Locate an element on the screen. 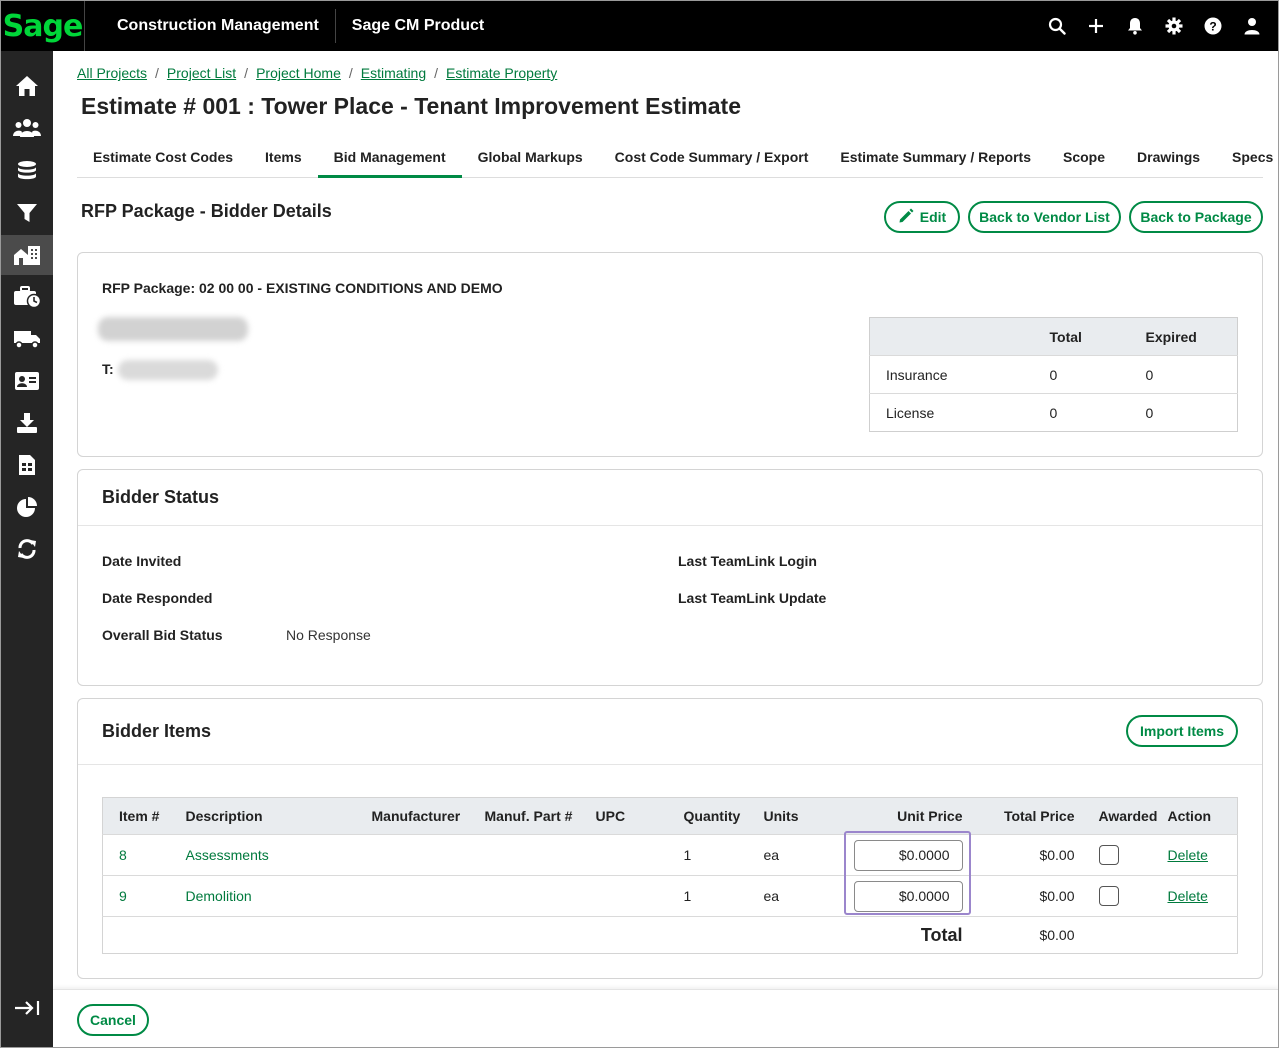 This screenshot has height=1048, width=1279. gear-icon is located at coordinates (1174, 26).